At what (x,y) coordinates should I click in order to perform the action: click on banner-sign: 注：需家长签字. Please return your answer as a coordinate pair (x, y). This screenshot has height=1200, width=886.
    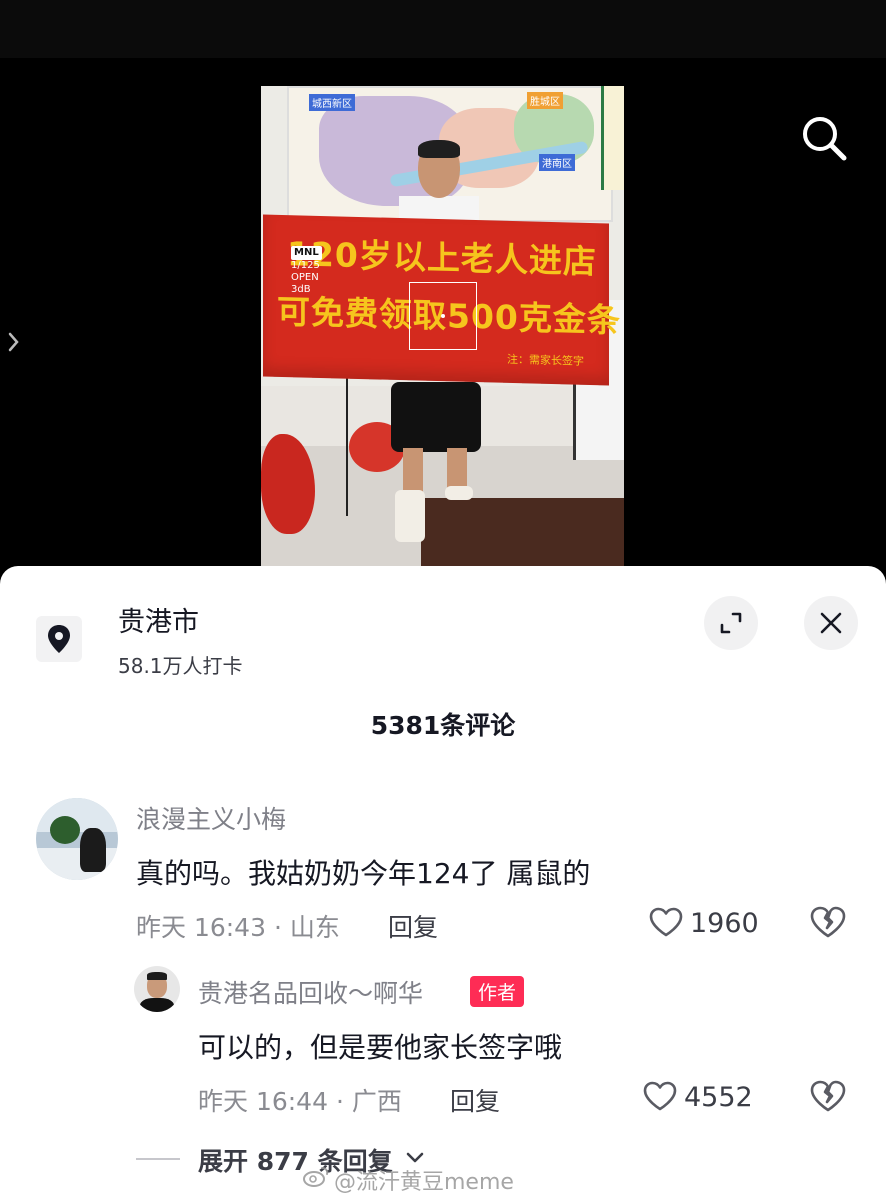
    Looking at the image, I should click on (545, 360).